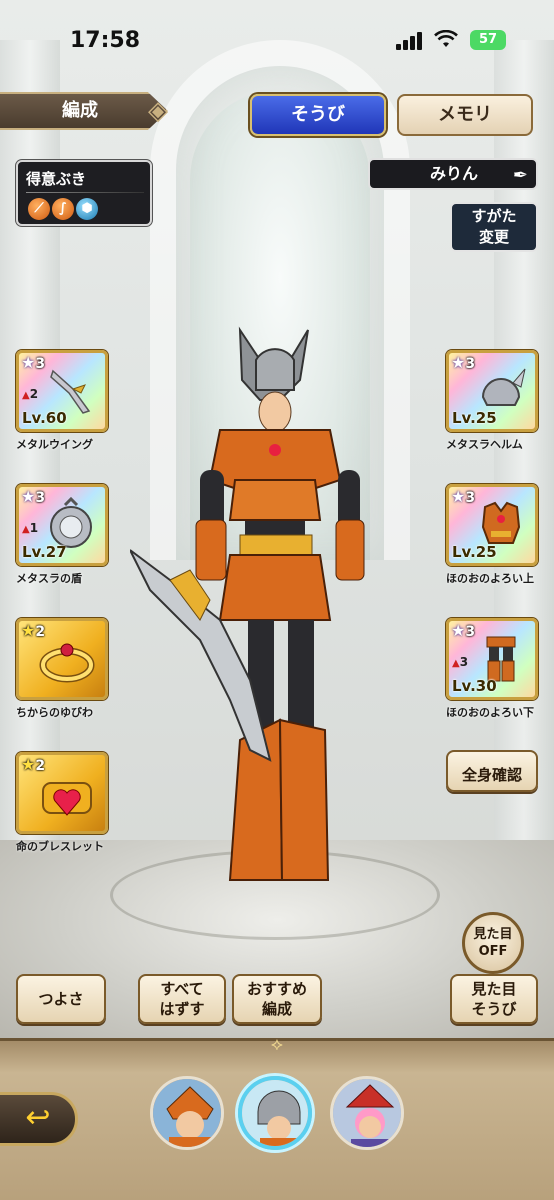 The height and width of the screenshot is (1200, 554). I want to click on character-name: みりん, so click(454, 173).